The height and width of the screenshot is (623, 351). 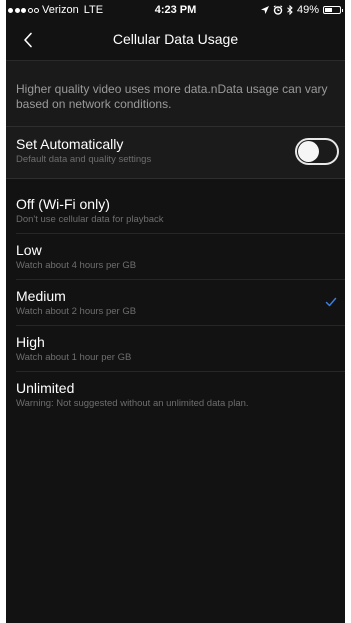 I want to click on option-label: Low, so click(x=29, y=250).